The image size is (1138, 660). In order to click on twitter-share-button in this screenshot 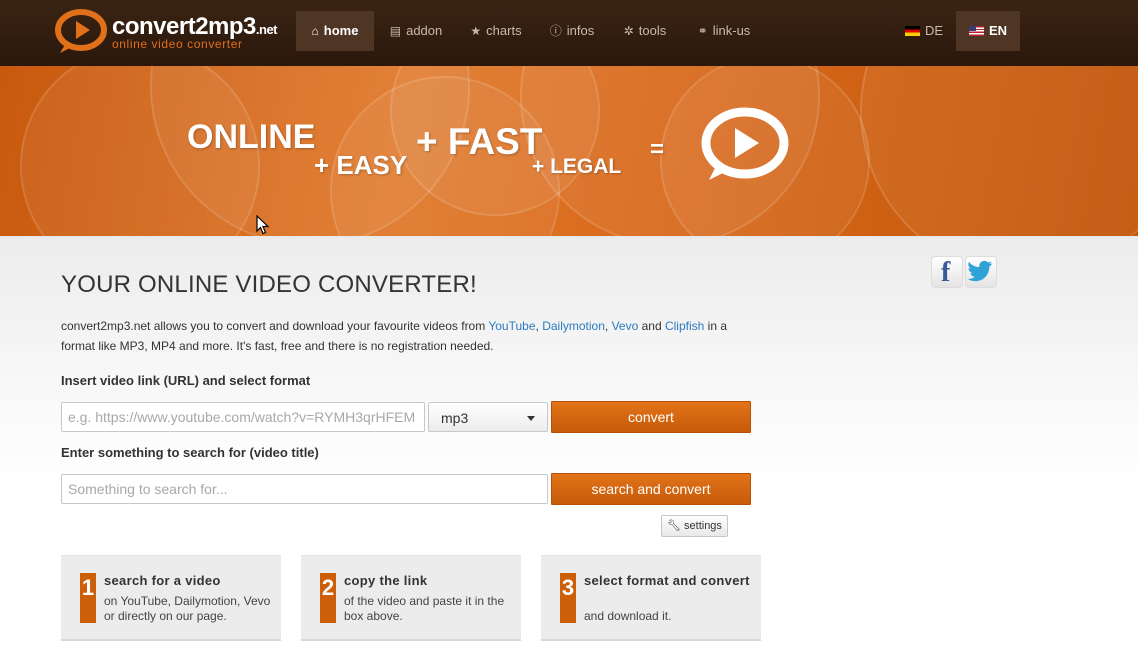, I will do `click(981, 272)`.